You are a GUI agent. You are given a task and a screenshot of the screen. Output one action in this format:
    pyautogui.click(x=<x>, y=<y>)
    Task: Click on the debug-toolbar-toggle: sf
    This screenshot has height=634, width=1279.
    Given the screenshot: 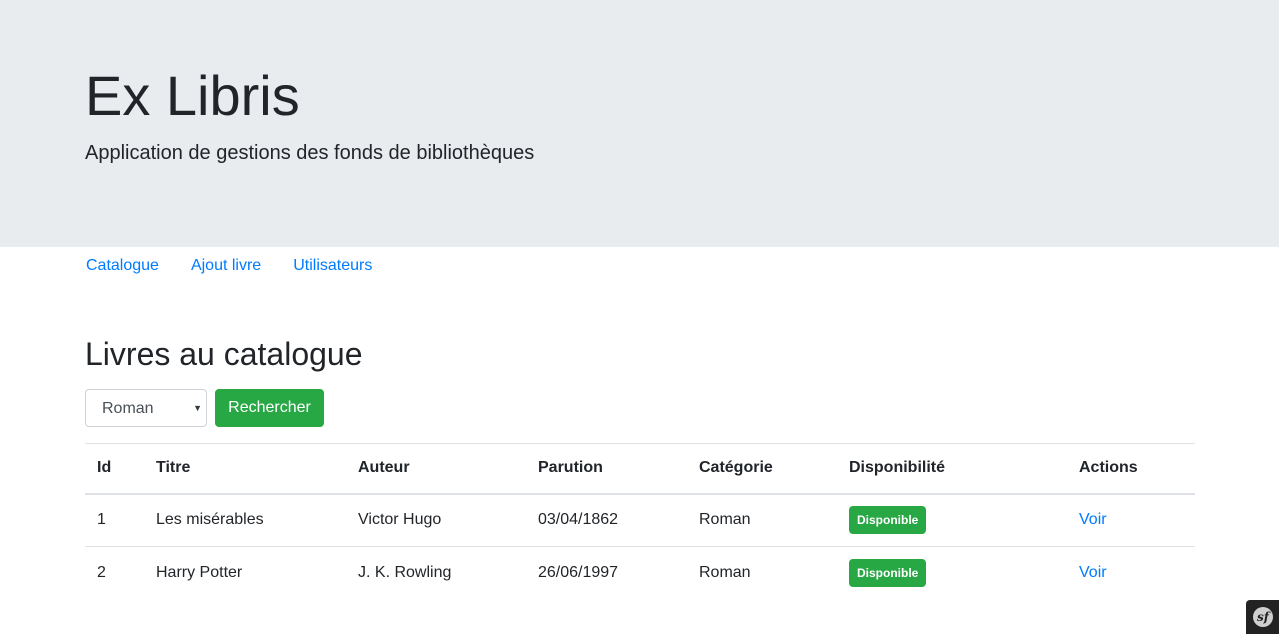 What is the action you would take?
    pyautogui.click(x=1262, y=617)
    